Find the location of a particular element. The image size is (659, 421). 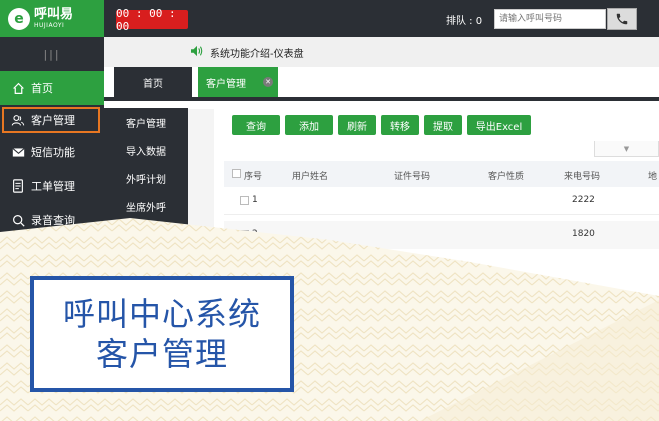

users-icon is located at coordinates (18, 120).